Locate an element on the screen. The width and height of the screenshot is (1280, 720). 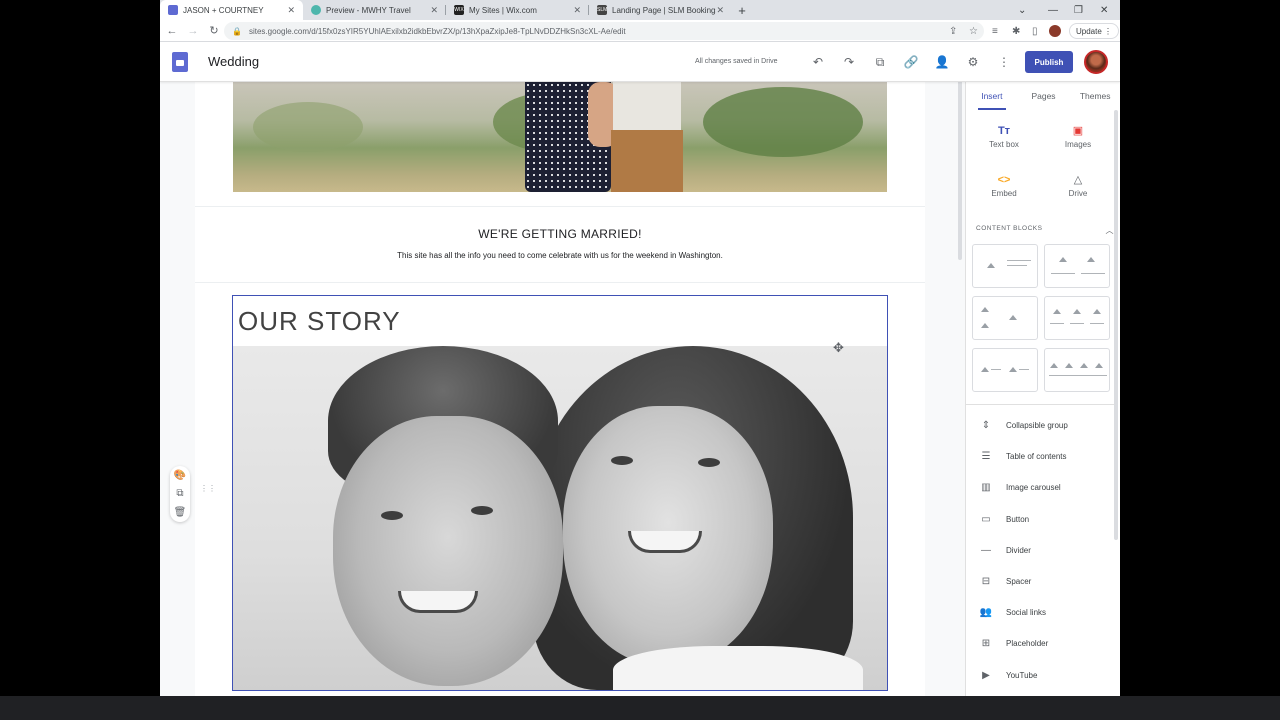
insert-youtube: ▶ YouTube is located at coordinates (1040, 675).